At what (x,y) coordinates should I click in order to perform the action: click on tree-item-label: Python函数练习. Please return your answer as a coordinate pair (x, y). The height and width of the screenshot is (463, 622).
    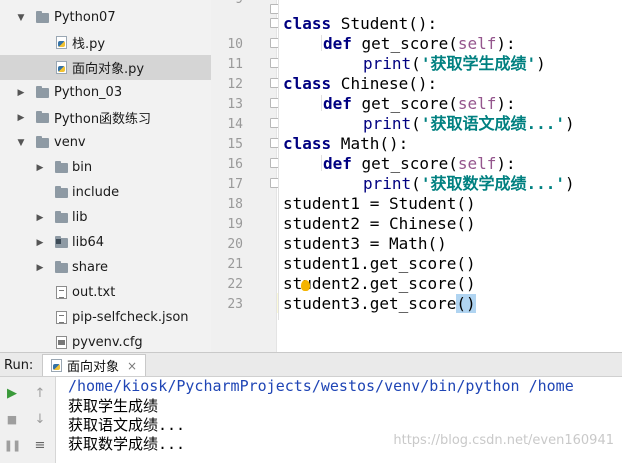
    Looking at the image, I should click on (103, 119).